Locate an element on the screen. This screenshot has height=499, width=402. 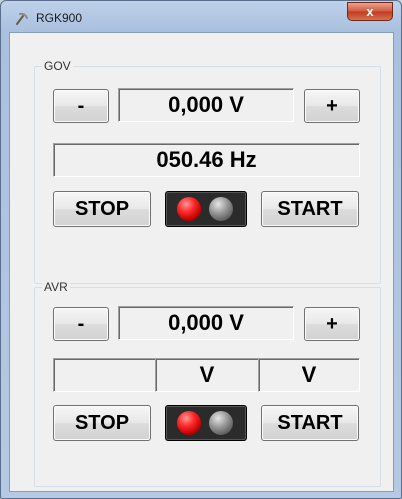
title-bar: RGK900 is located at coordinates (201, 17).